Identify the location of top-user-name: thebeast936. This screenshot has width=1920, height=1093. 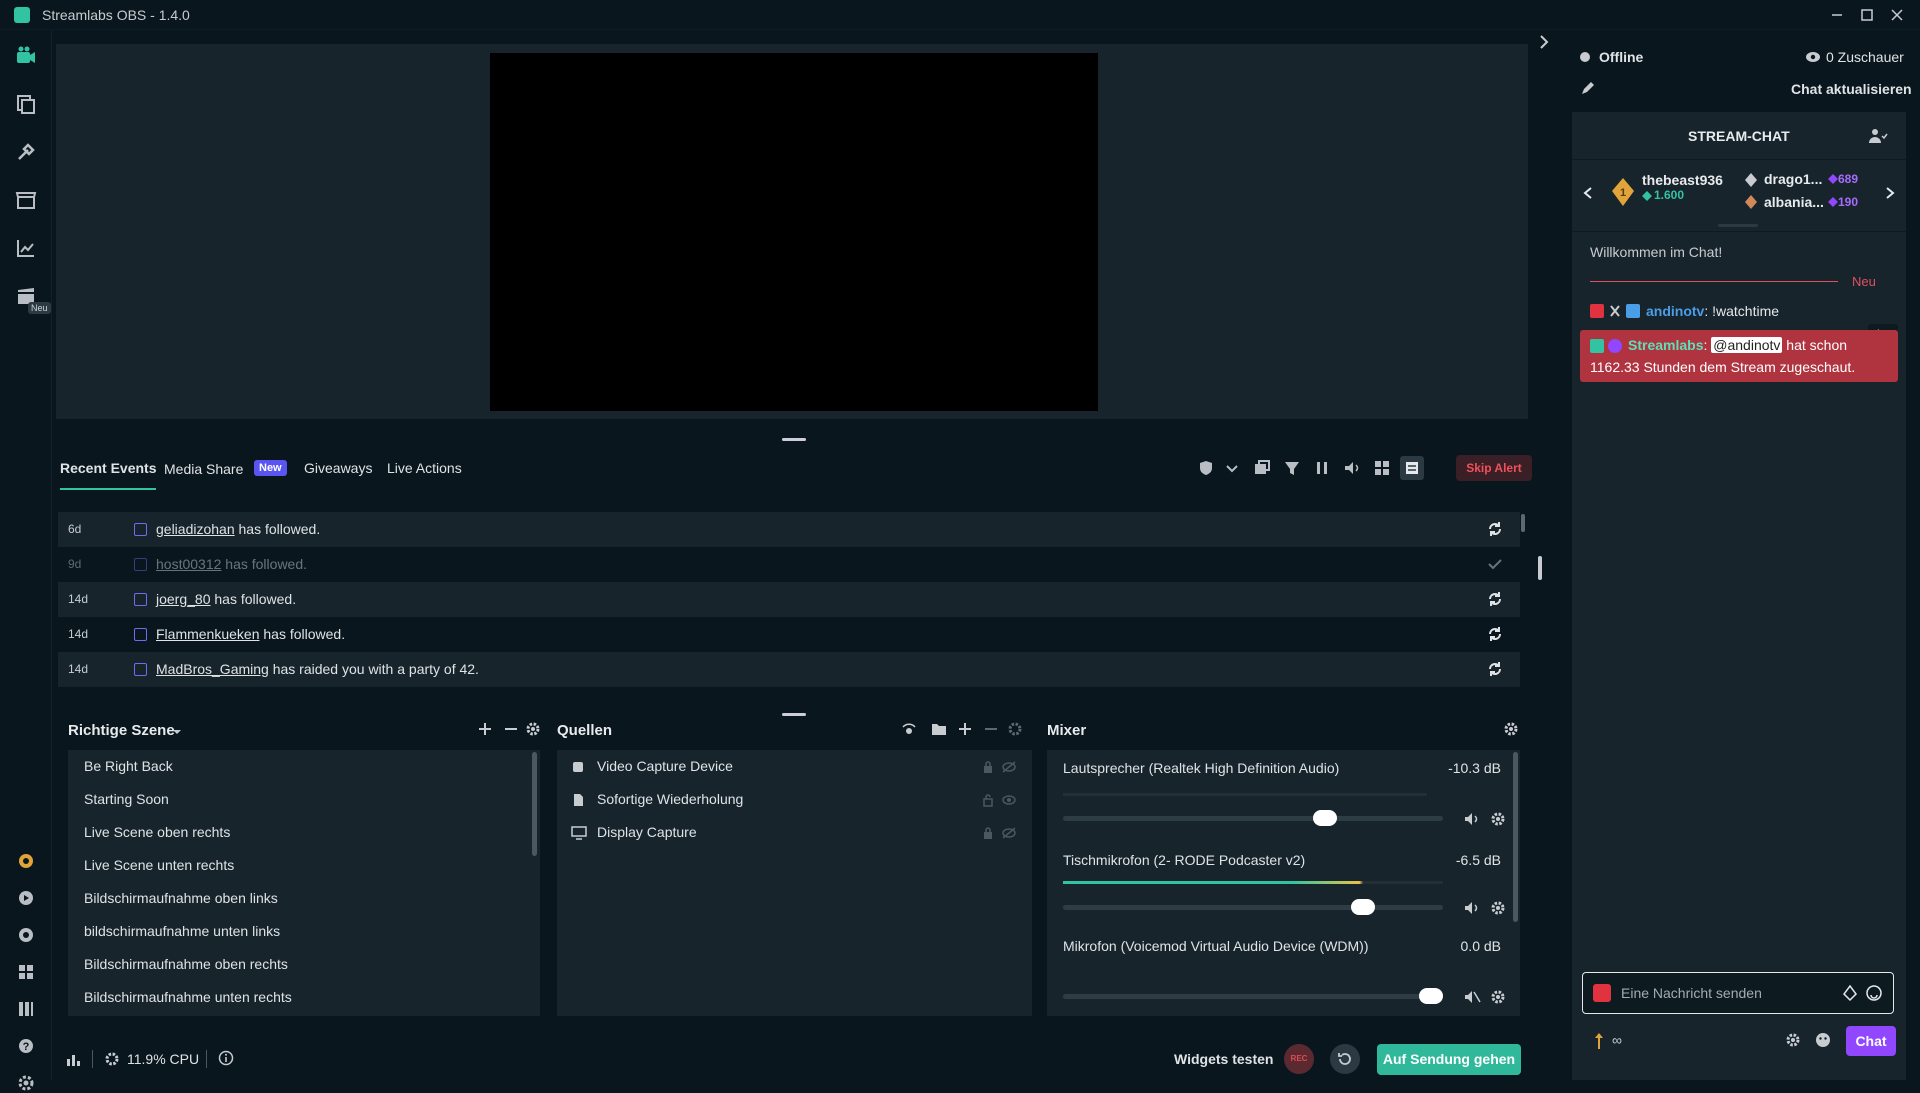
(1682, 180).